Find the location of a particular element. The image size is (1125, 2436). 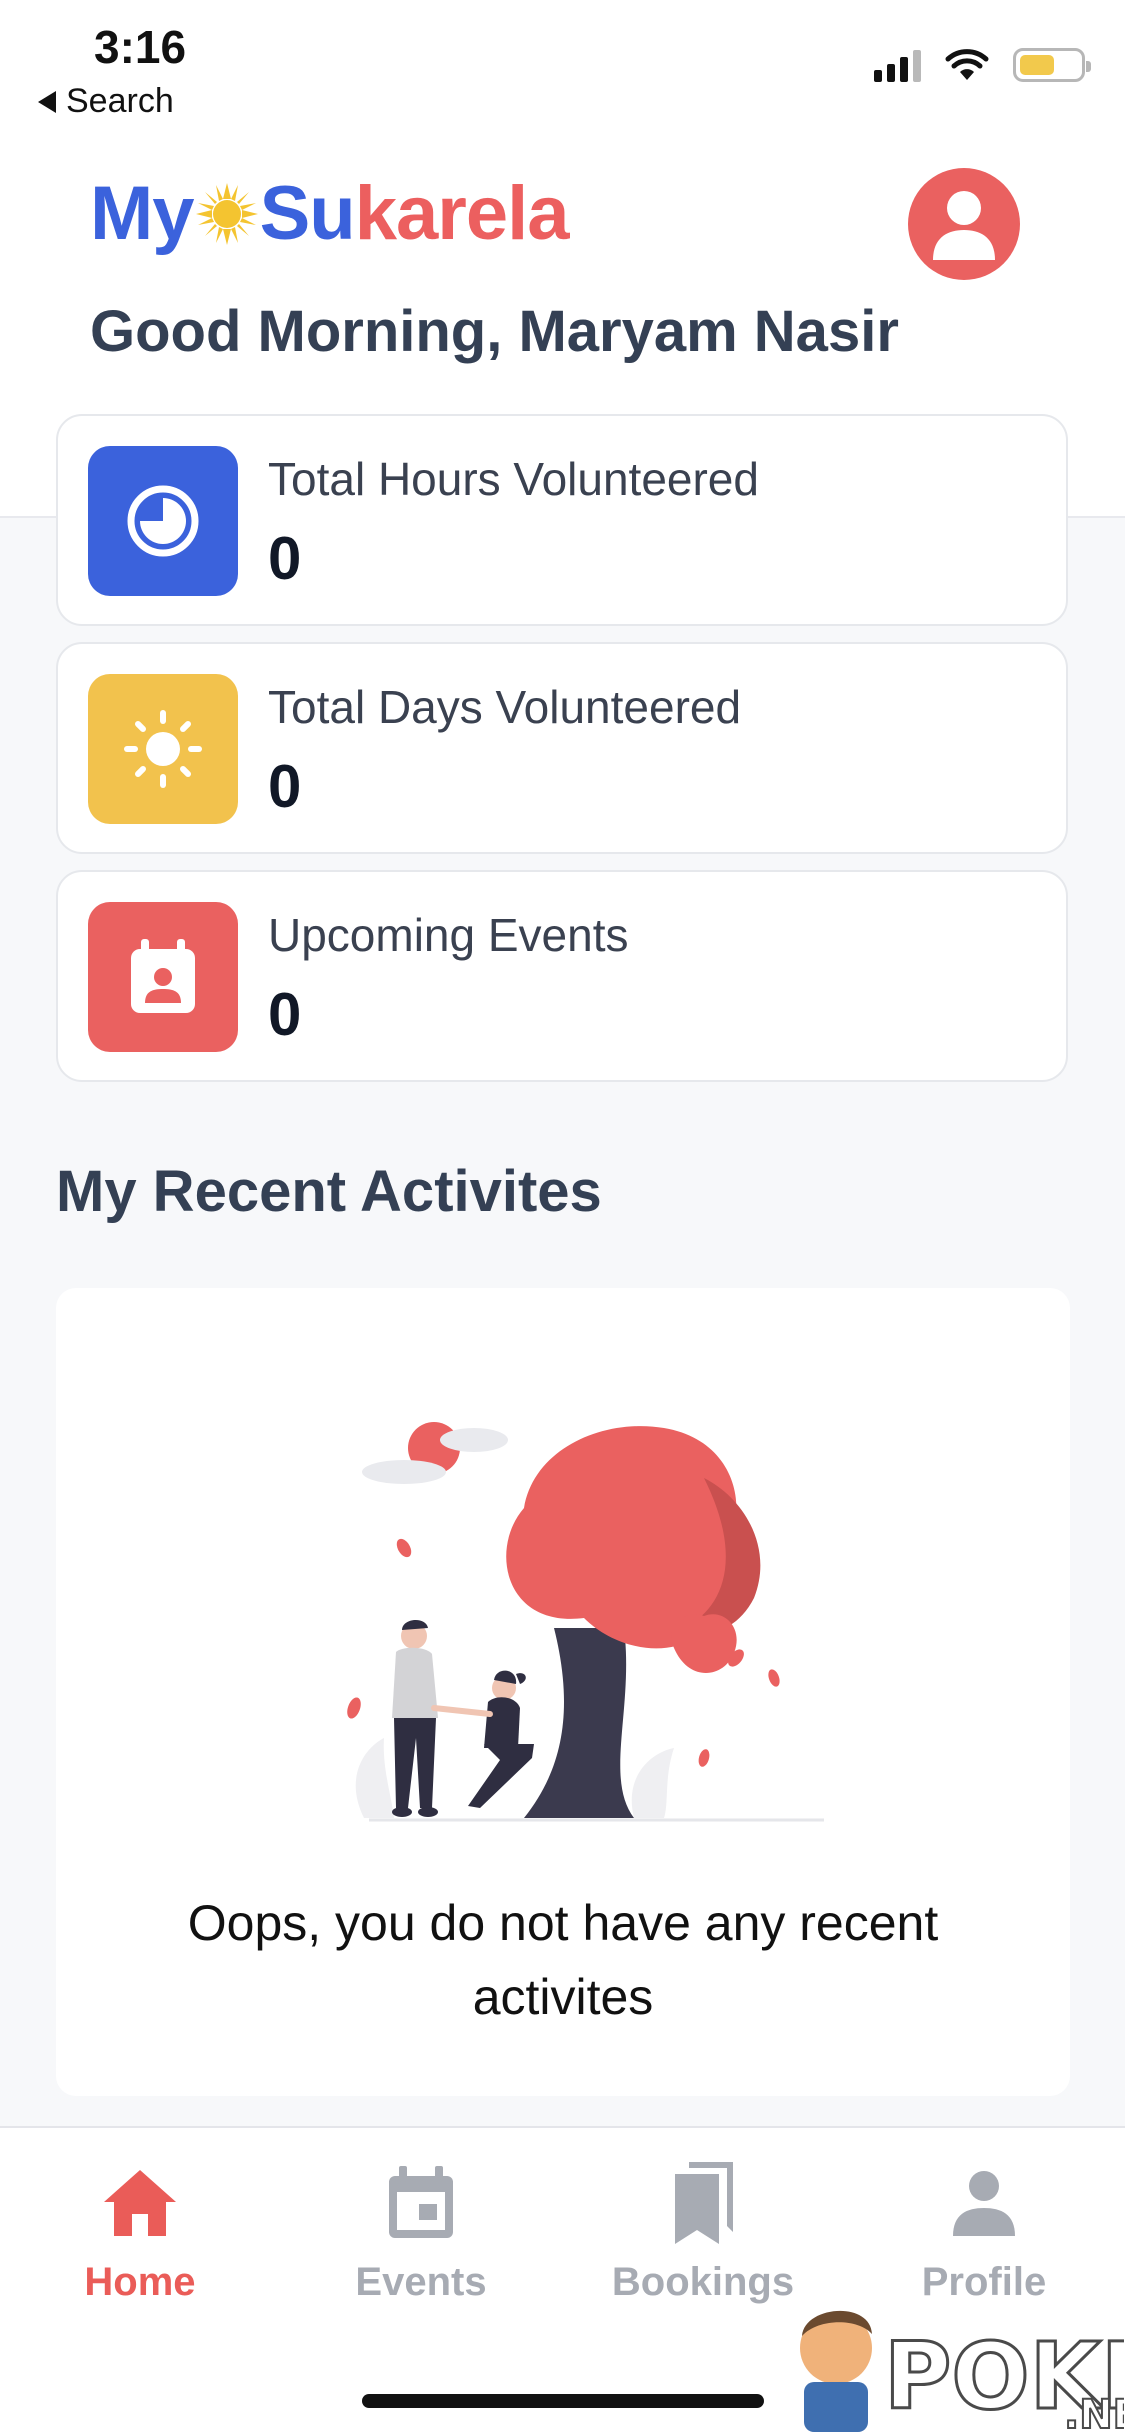

wifi-icon is located at coordinates (967, 64).